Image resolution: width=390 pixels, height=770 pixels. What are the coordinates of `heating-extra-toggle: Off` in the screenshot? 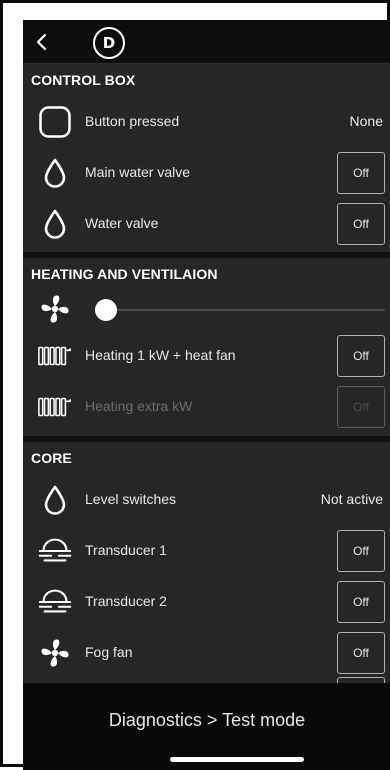 It's located at (361, 407).